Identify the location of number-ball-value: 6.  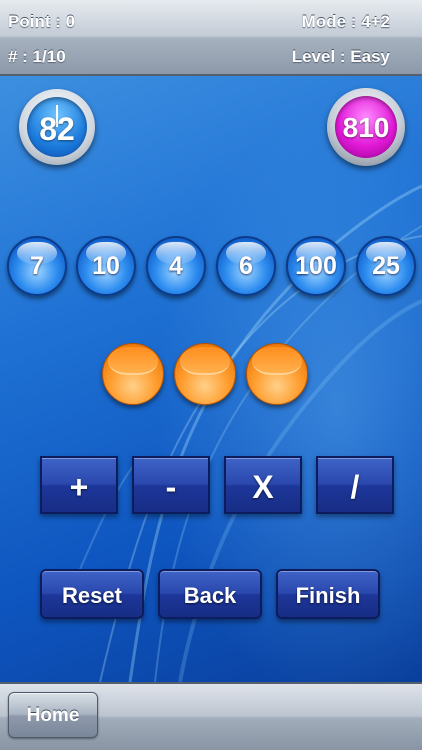
(246, 266).